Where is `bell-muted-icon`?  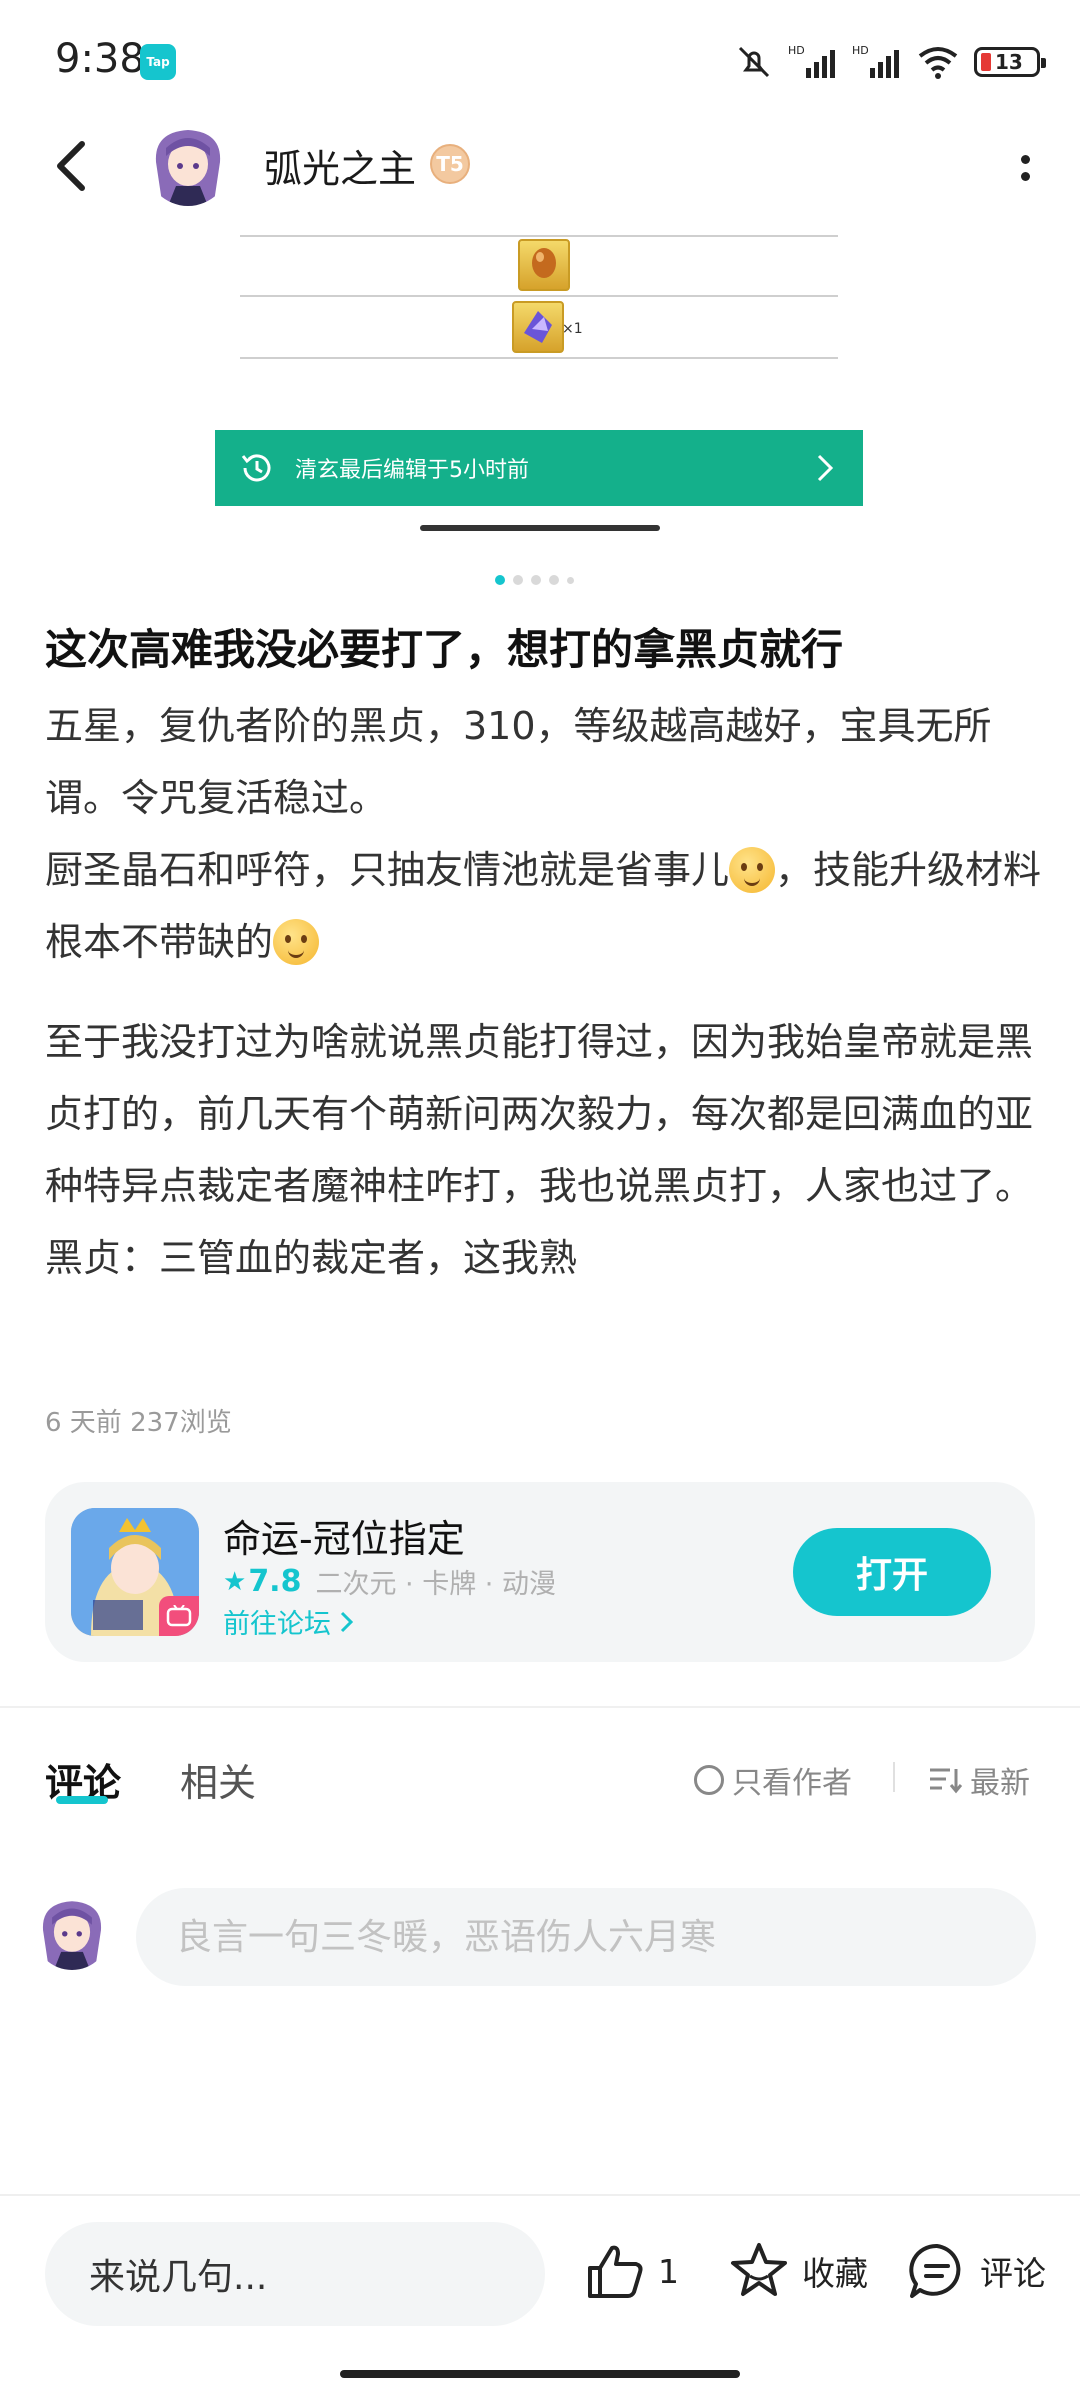
bell-muted-icon is located at coordinates (754, 62).